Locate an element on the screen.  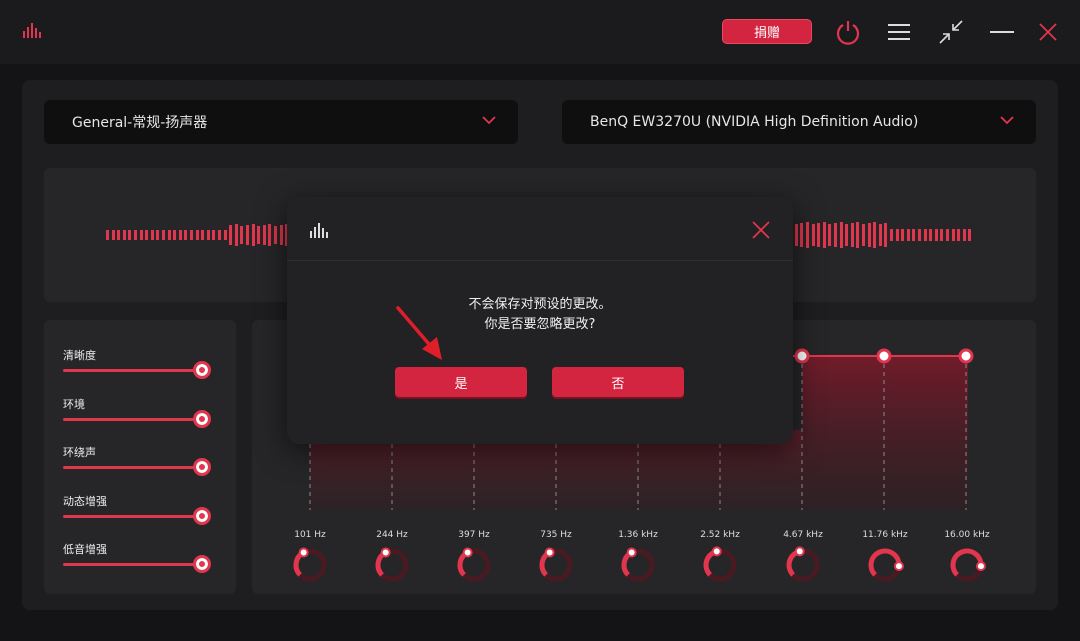
dialog-message-line1: 不会保存对预设的更改。 is located at coordinates (540, 304).